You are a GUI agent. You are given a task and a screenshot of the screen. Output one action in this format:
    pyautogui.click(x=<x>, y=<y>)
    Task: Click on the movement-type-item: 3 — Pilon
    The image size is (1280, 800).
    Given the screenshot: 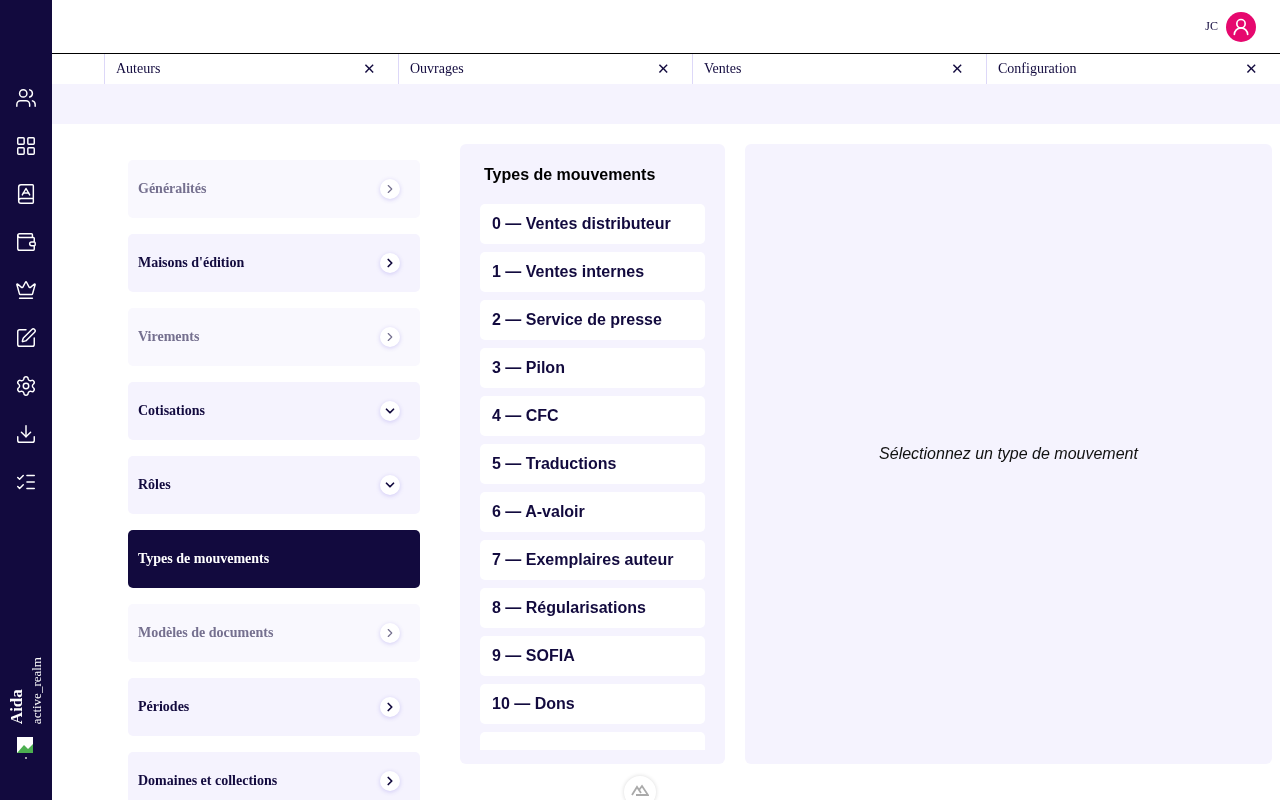 What is the action you would take?
    pyautogui.click(x=592, y=368)
    